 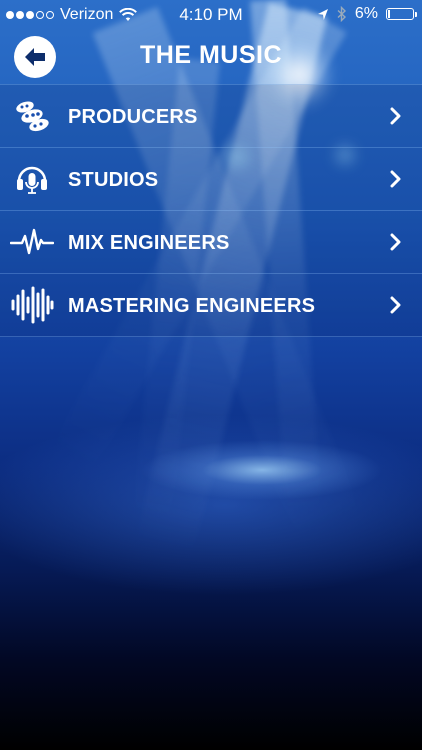 I want to click on battery-icon, so click(x=401, y=14).